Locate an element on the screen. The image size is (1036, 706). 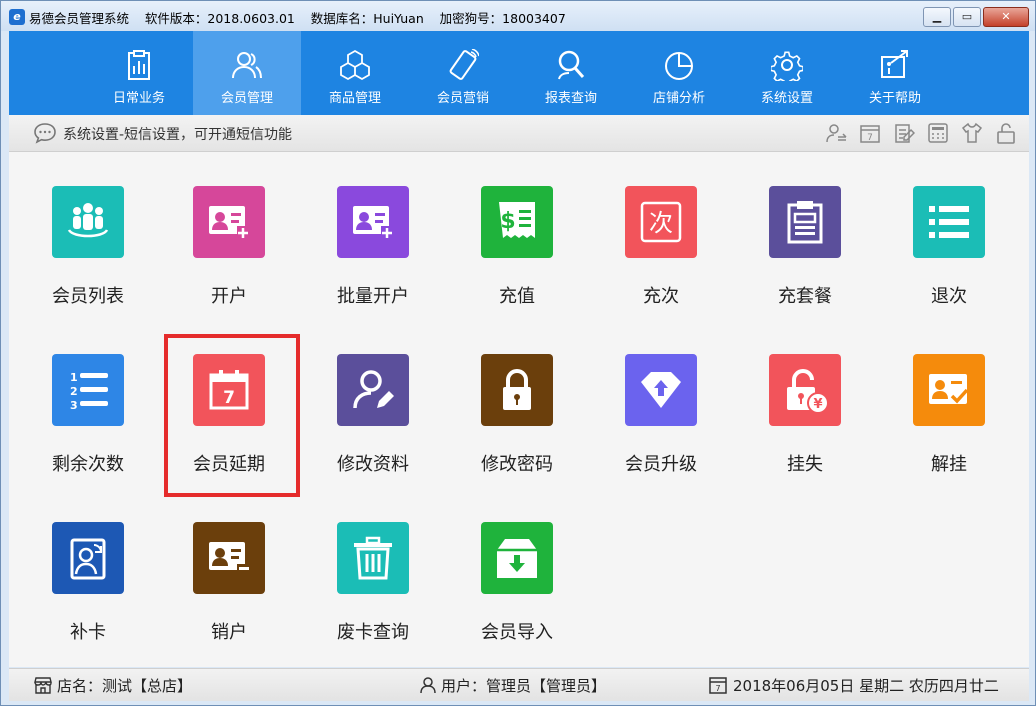
calendar-small-icon: 7 is located at coordinates (870, 133).